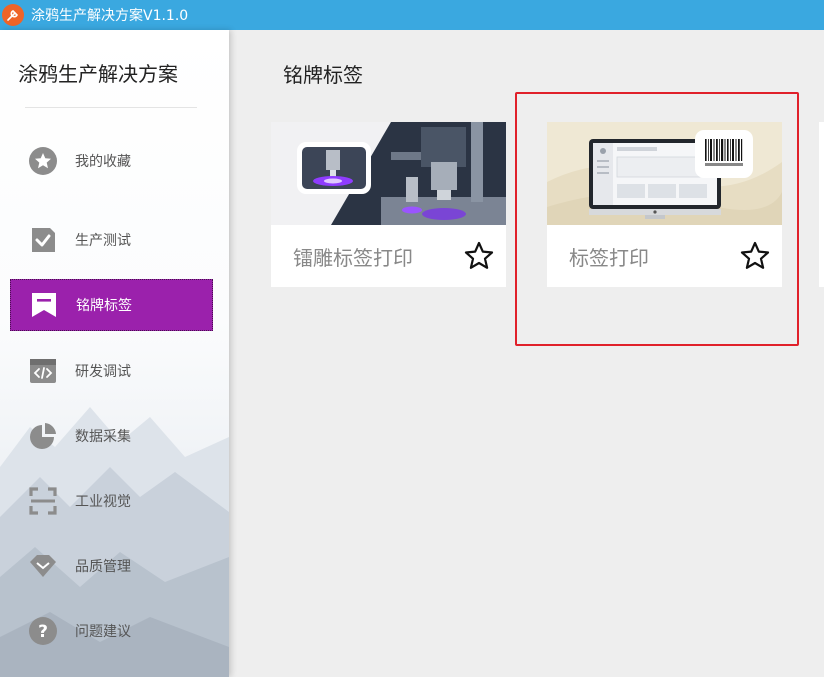 Image resolution: width=824 pixels, height=677 pixels. What do you see at coordinates (323, 75) in the screenshot?
I see `section-title: 铭牌标签` at bounding box center [323, 75].